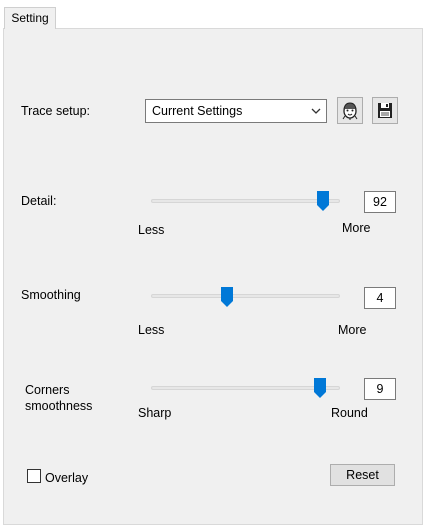 The width and height of the screenshot is (425, 527). I want to click on corners-label-line2: smoothness, so click(59, 406).